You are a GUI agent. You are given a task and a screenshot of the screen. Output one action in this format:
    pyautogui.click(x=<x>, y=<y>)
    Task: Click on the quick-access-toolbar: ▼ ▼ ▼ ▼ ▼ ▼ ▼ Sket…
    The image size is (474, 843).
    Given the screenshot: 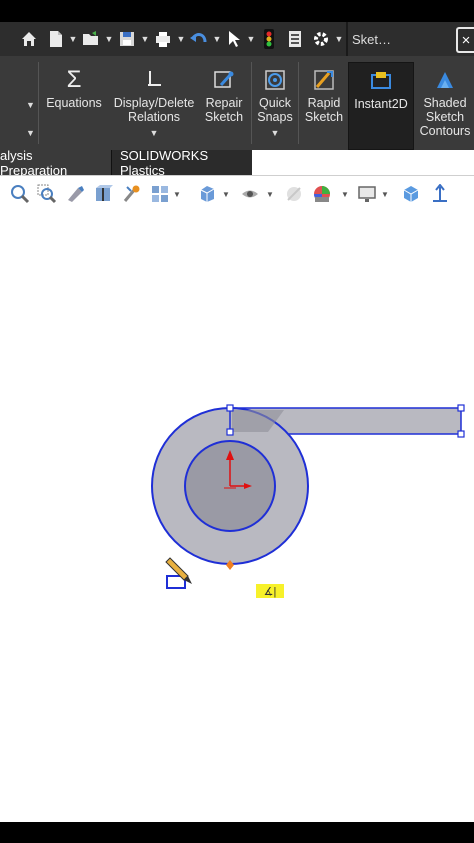 What is the action you would take?
    pyautogui.click(x=237, y=39)
    